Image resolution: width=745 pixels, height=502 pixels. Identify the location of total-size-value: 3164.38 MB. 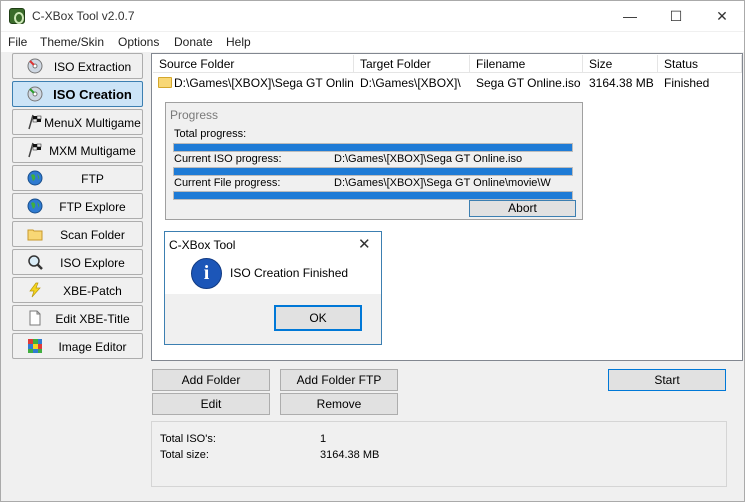
(350, 455).